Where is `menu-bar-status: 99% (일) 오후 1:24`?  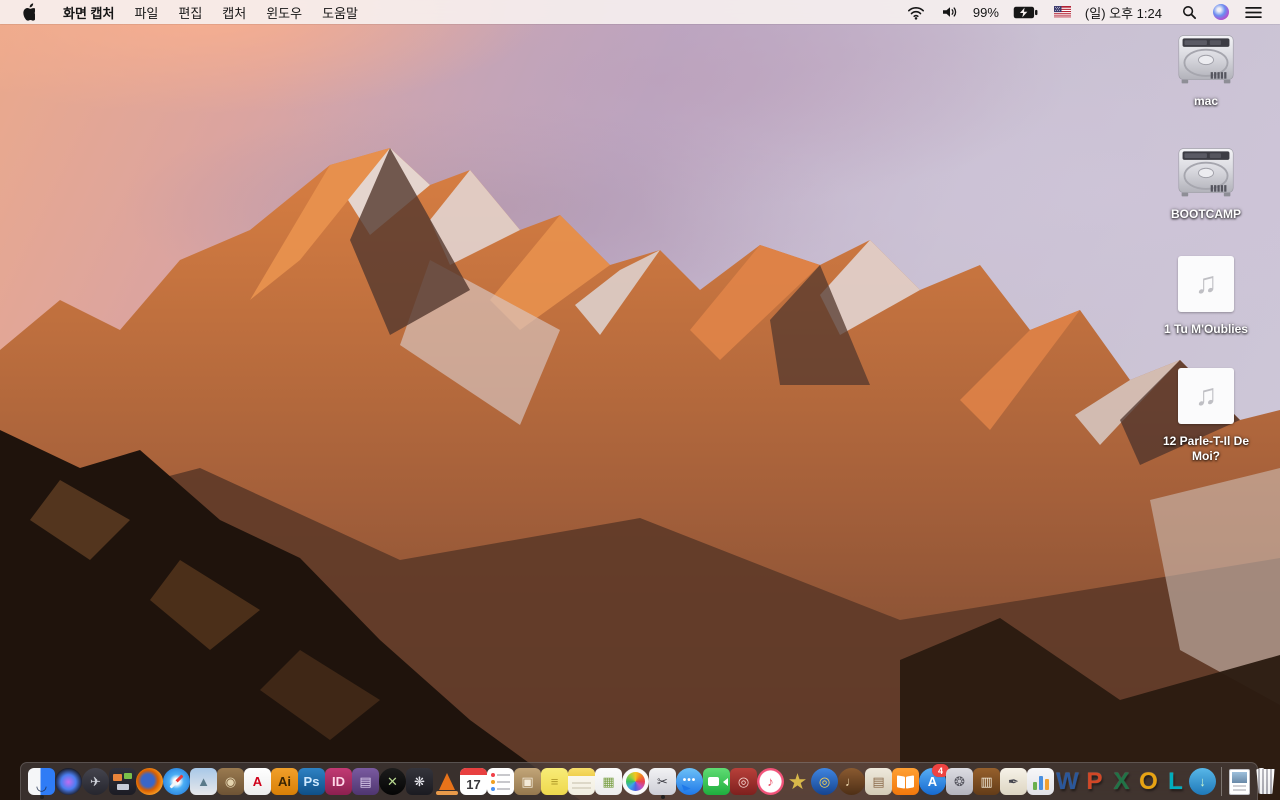
menu-bar-status: 99% (일) 오후 1:24 is located at coordinates (1089, 12).